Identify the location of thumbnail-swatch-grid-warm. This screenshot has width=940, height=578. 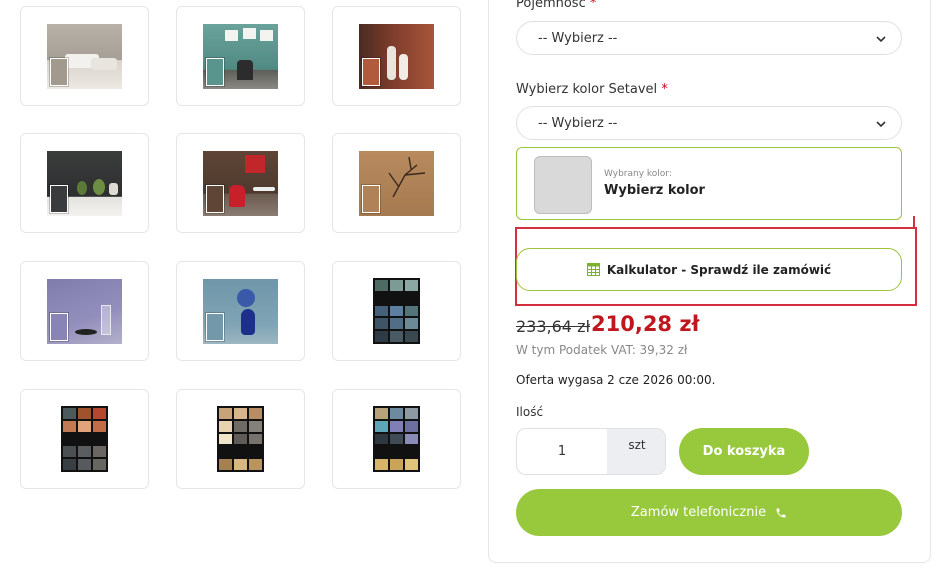
(84, 439).